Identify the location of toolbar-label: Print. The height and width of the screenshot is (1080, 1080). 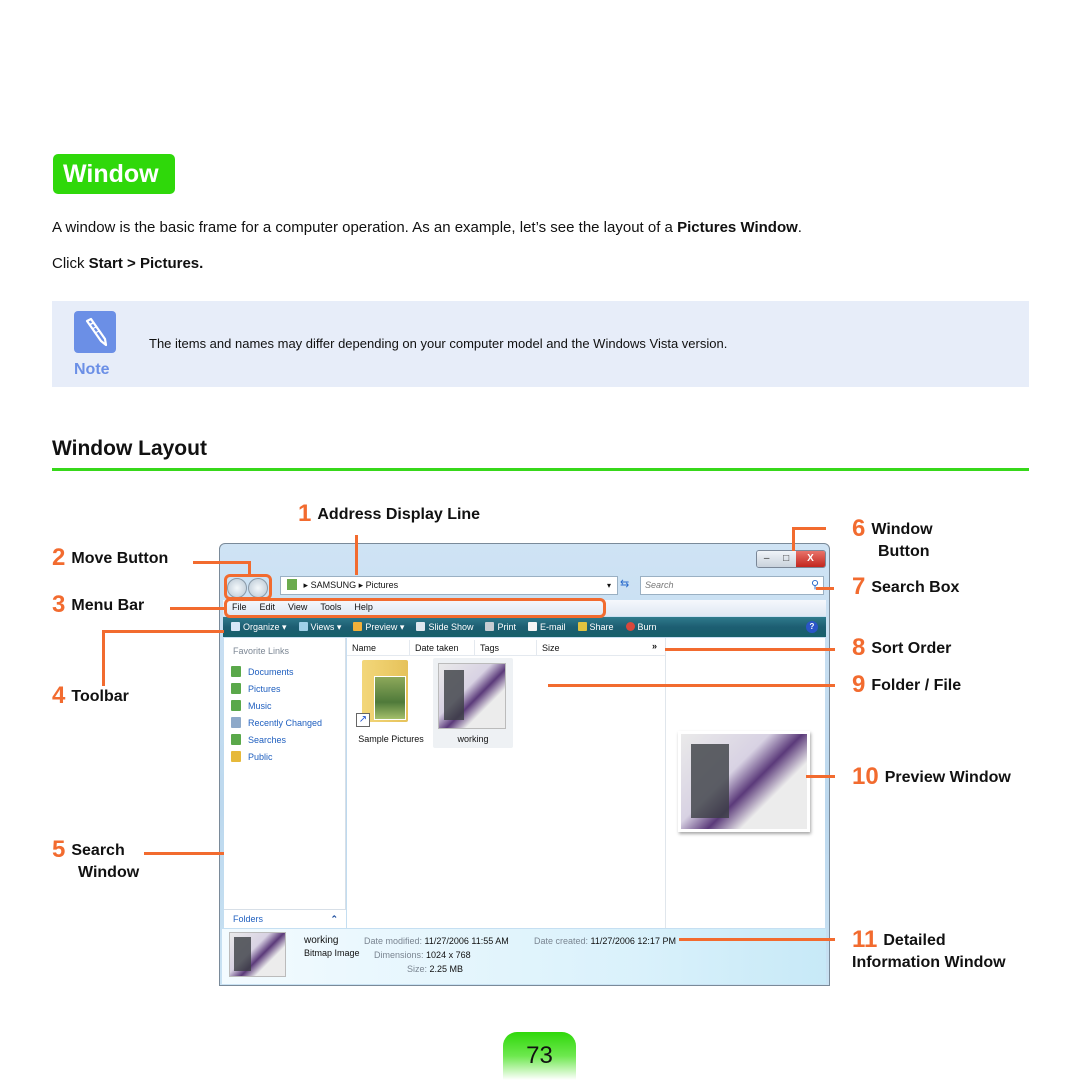
(506, 627).